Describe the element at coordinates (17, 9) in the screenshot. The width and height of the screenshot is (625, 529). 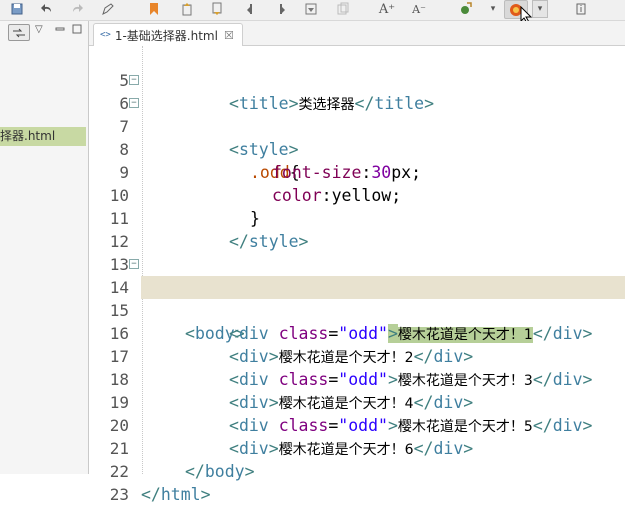
I see `save-icon` at that location.